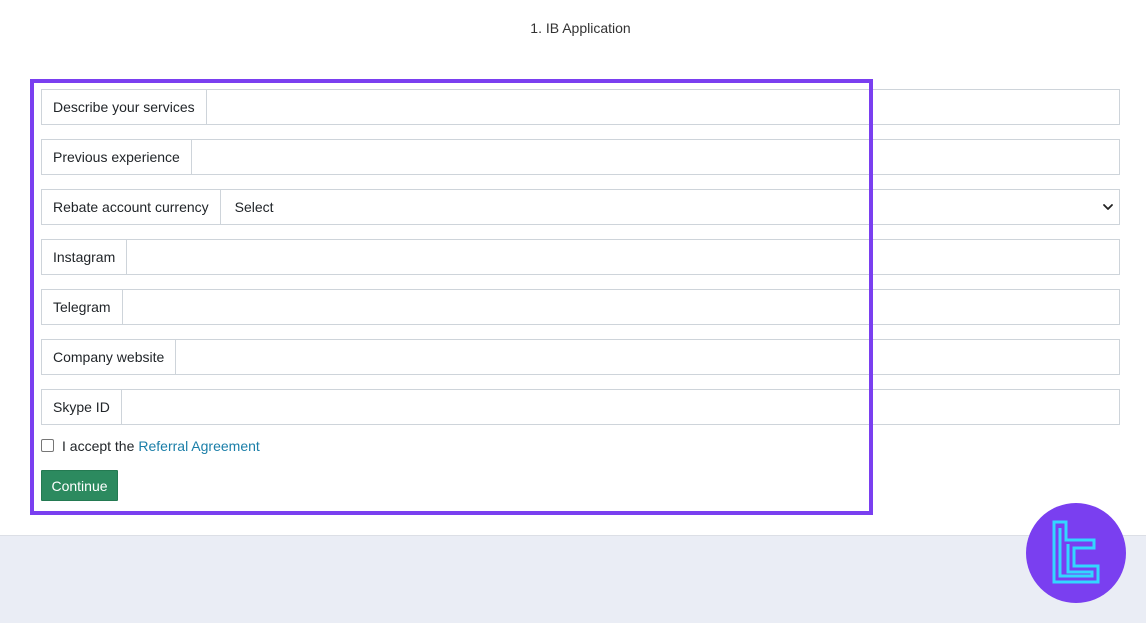 The width and height of the screenshot is (1146, 623). I want to click on telegram-row: Telegram, so click(580, 307).